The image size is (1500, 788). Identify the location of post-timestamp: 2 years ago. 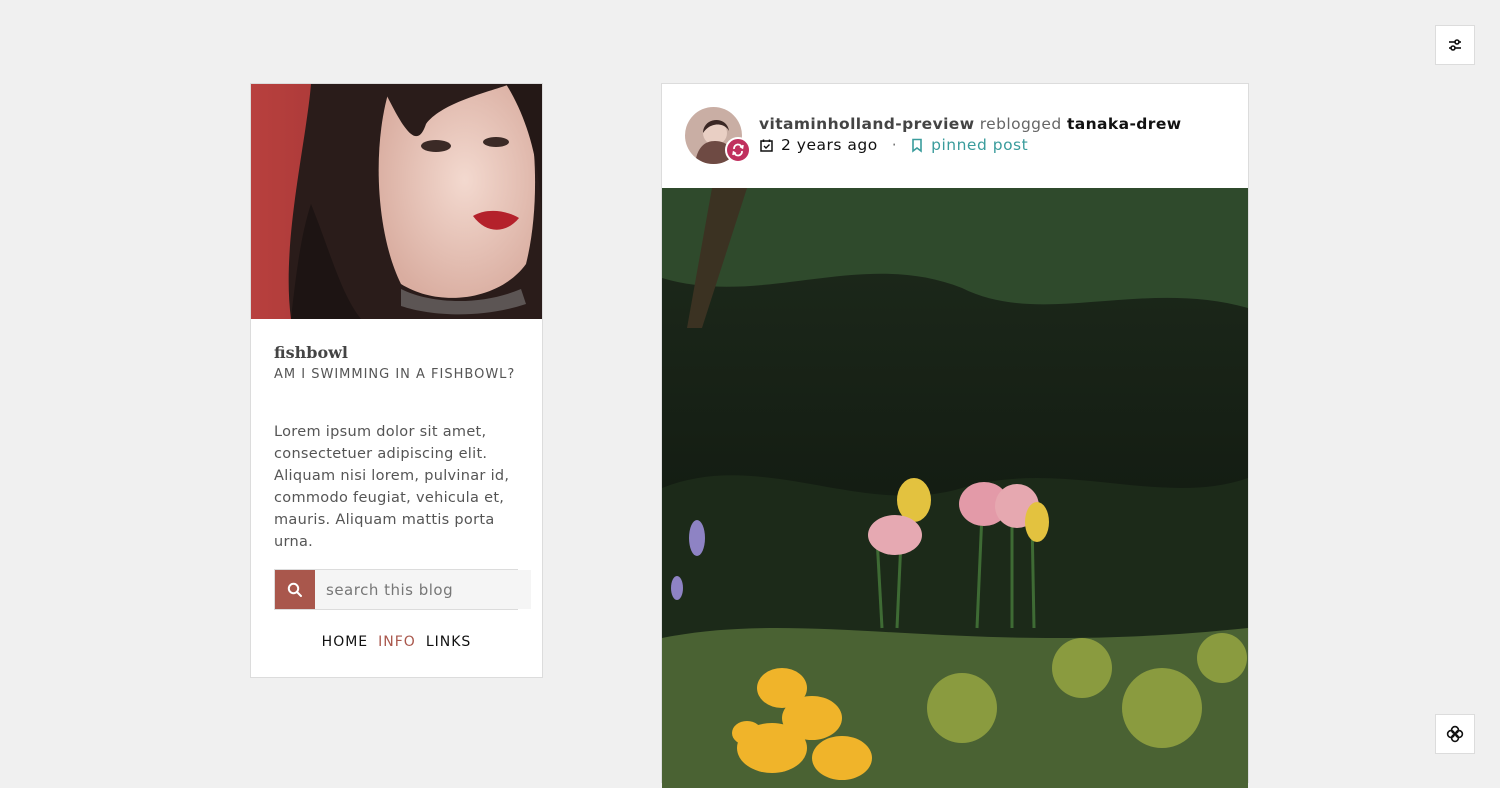
(829, 145).